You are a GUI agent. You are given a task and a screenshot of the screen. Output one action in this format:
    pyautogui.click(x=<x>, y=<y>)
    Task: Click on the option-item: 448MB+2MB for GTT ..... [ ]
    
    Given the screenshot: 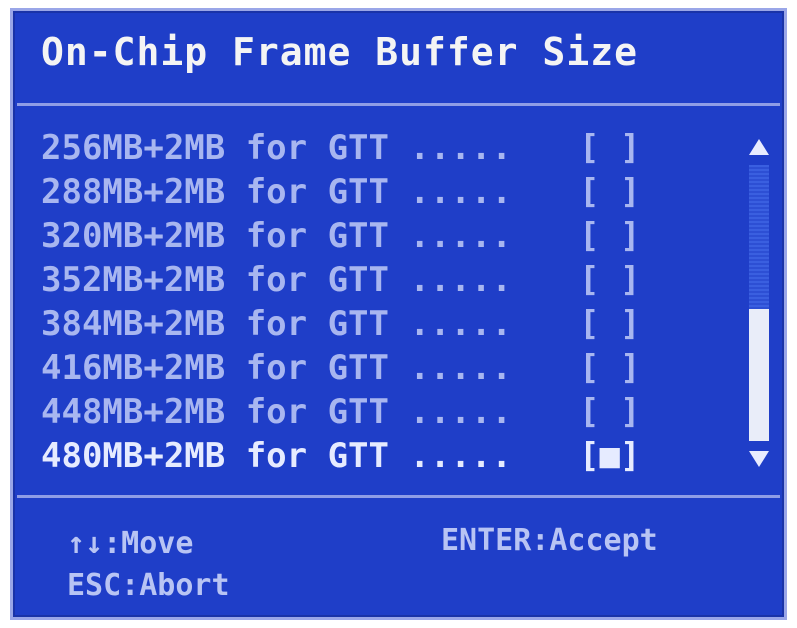 What is the action you would take?
    pyautogui.click(x=351, y=412)
    